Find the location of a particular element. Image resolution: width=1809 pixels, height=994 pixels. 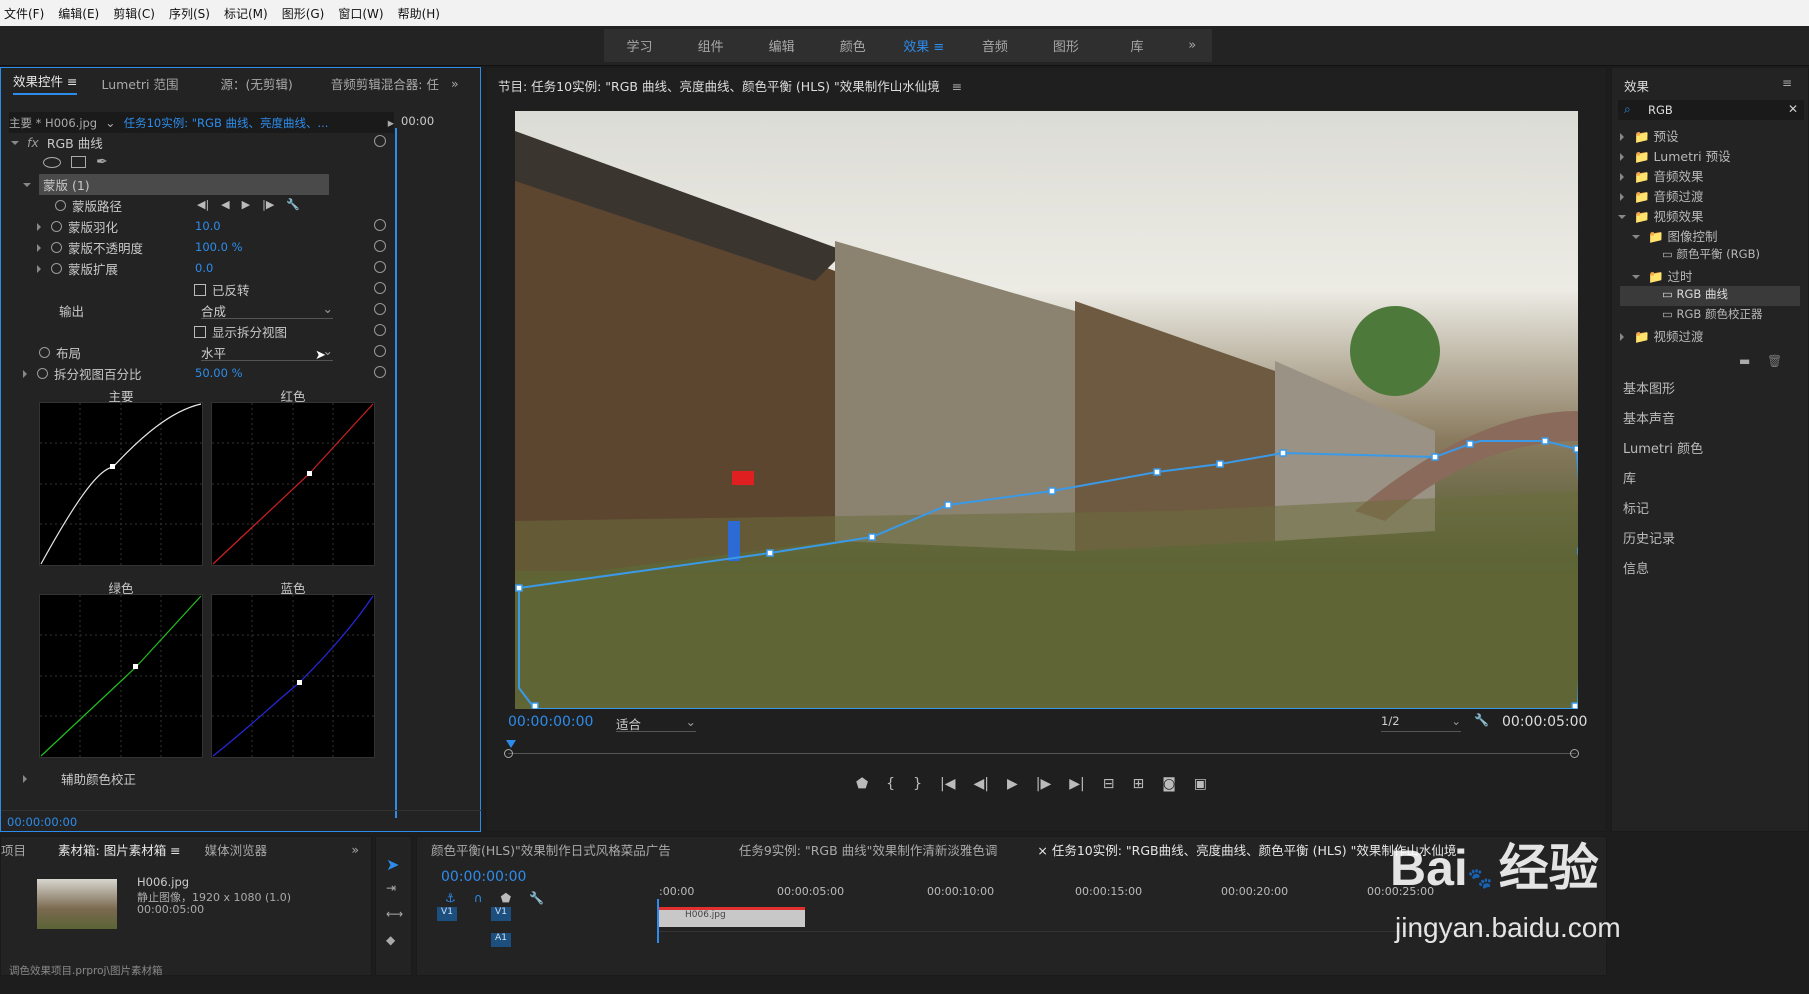

go-to-in-icon: |◀ is located at coordinates (947, 784).